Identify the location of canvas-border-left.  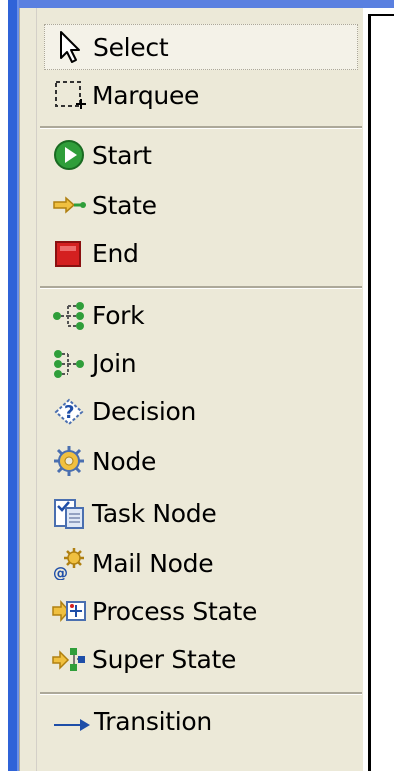
(369, 392).